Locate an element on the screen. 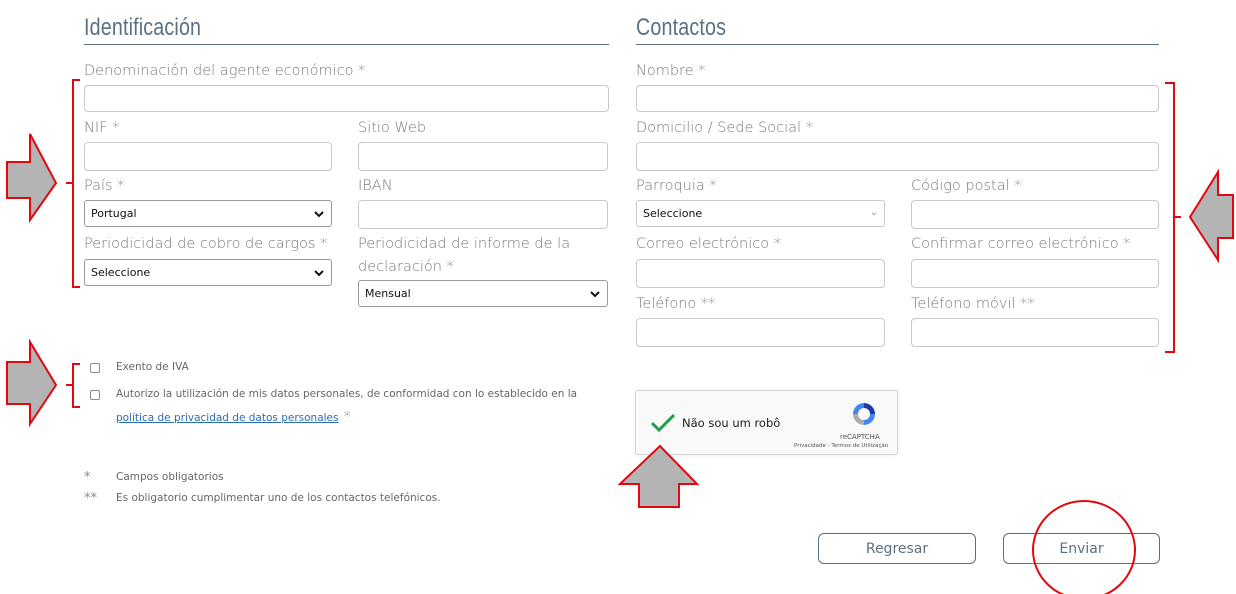  periodicidad-informe-select: Mensual is located at coordinates (483, 293).